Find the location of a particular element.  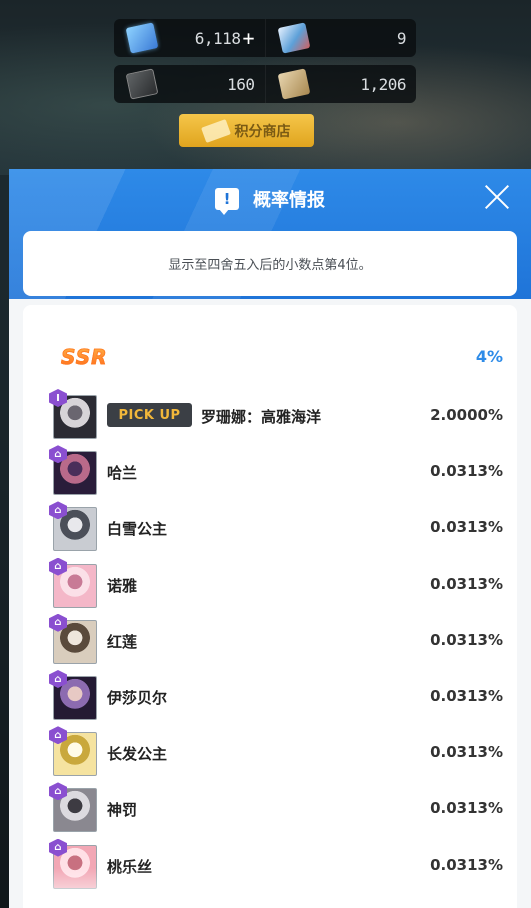

crystal-icon is located at coordinates (142, 38).